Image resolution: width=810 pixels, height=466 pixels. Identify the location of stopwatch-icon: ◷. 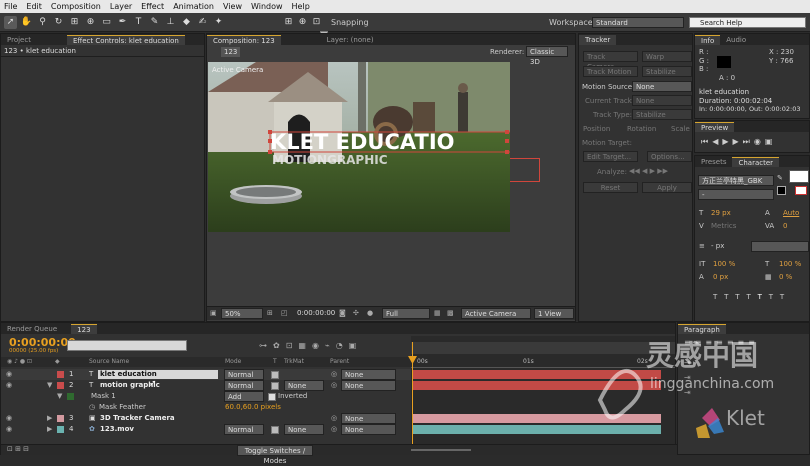
(92, 407).